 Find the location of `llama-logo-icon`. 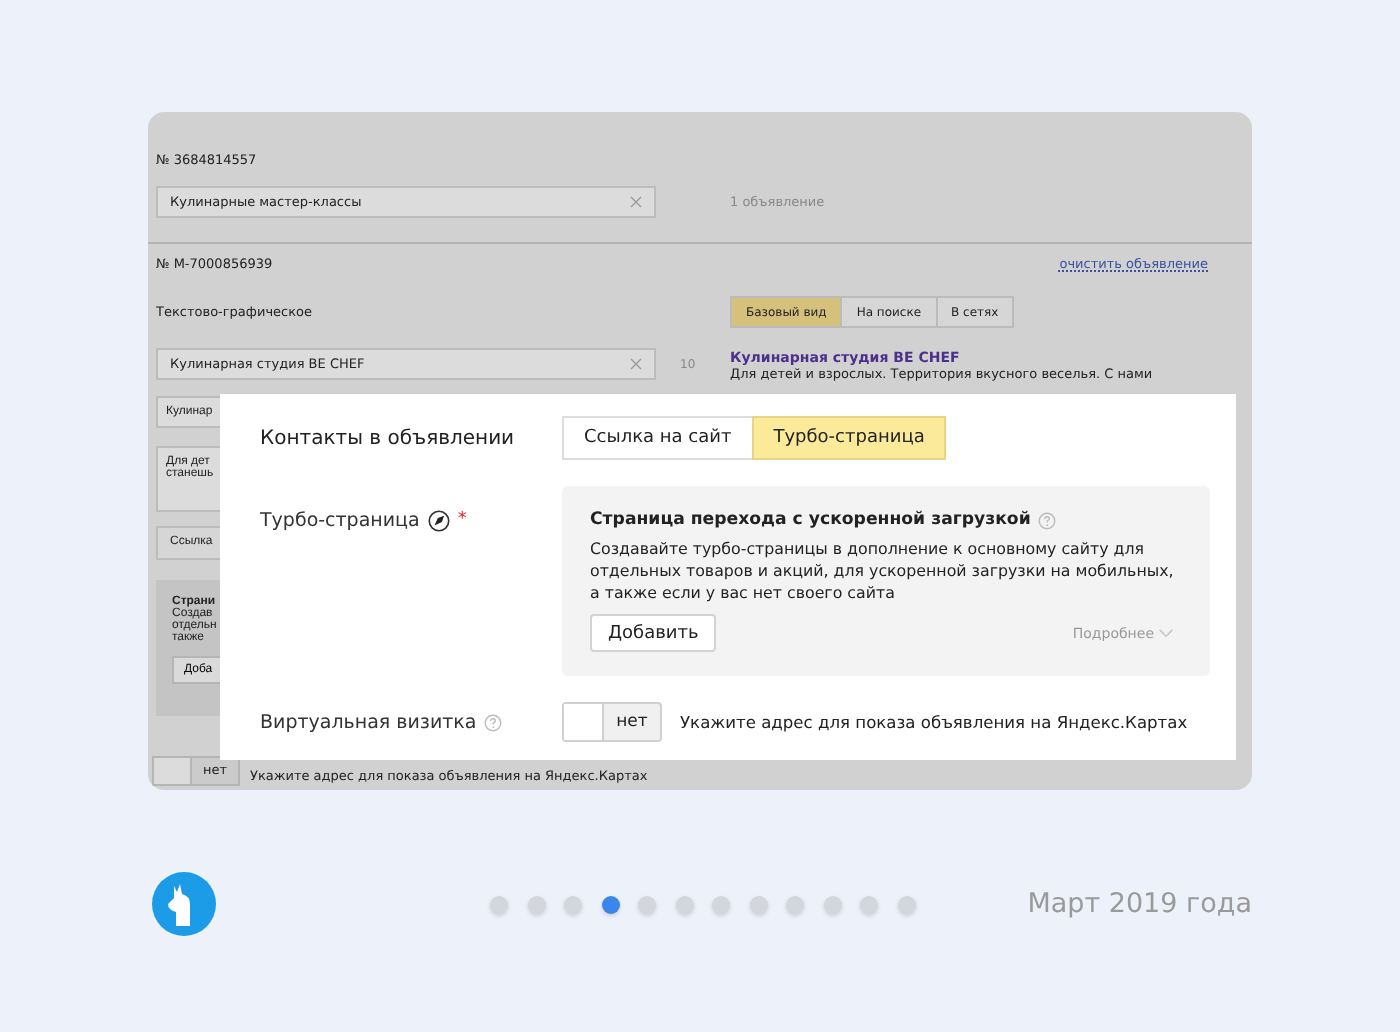

llama-logo-icon is located at coordinates (184, 904).